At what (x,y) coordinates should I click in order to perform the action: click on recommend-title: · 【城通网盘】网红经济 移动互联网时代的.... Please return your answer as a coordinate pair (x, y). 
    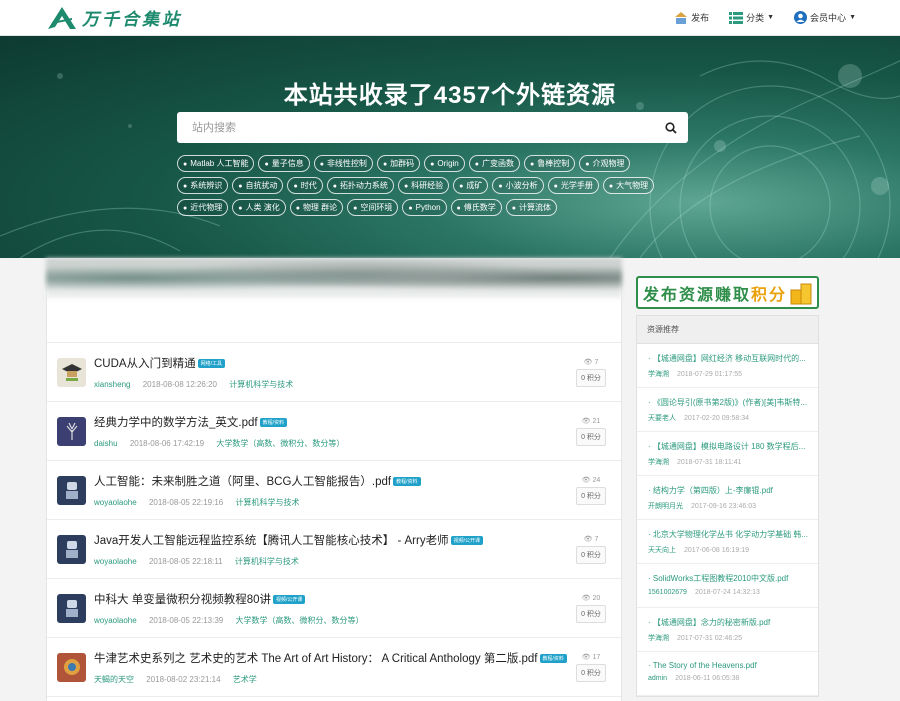
    Looking at the image, I should click on (728, 358).